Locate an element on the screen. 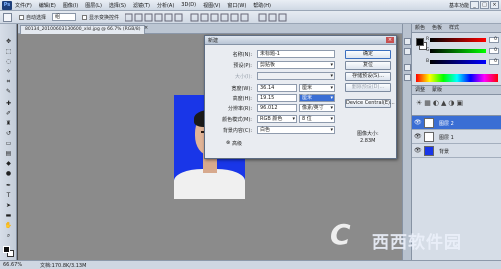 The height and width of the screenshot is (269, 501). advanced-toggle-icon: ⊗ is located at coordinates (228, 143).